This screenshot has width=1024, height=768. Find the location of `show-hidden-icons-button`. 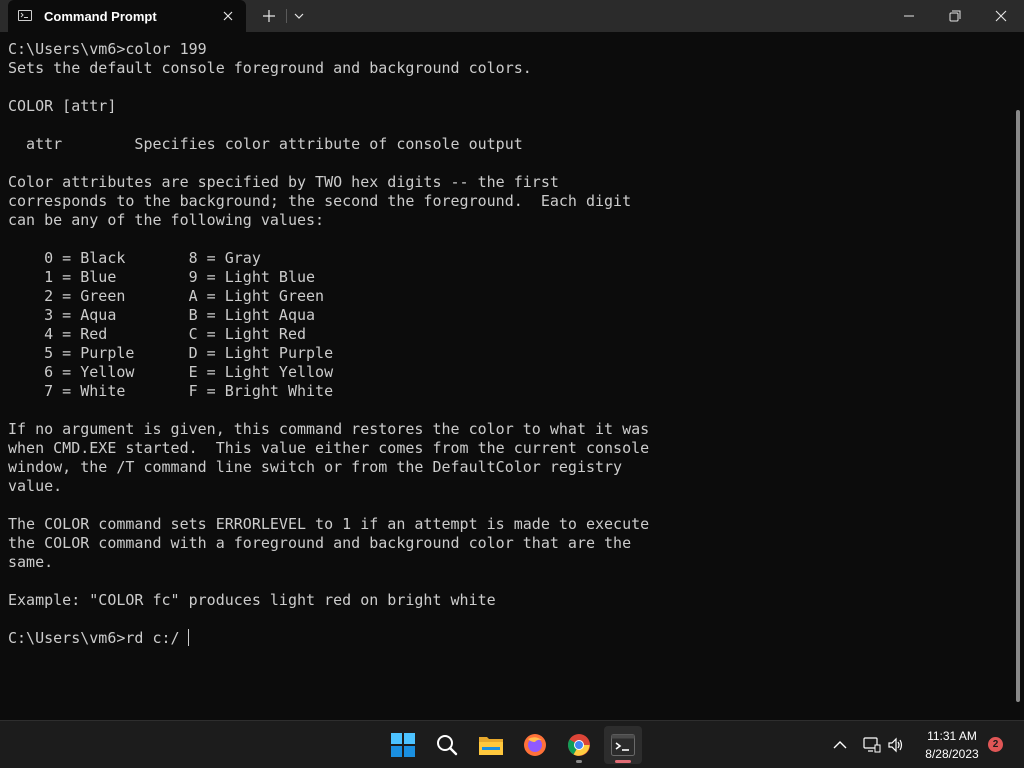

show-hidden-icons-button is located at coordinates (840, 745).